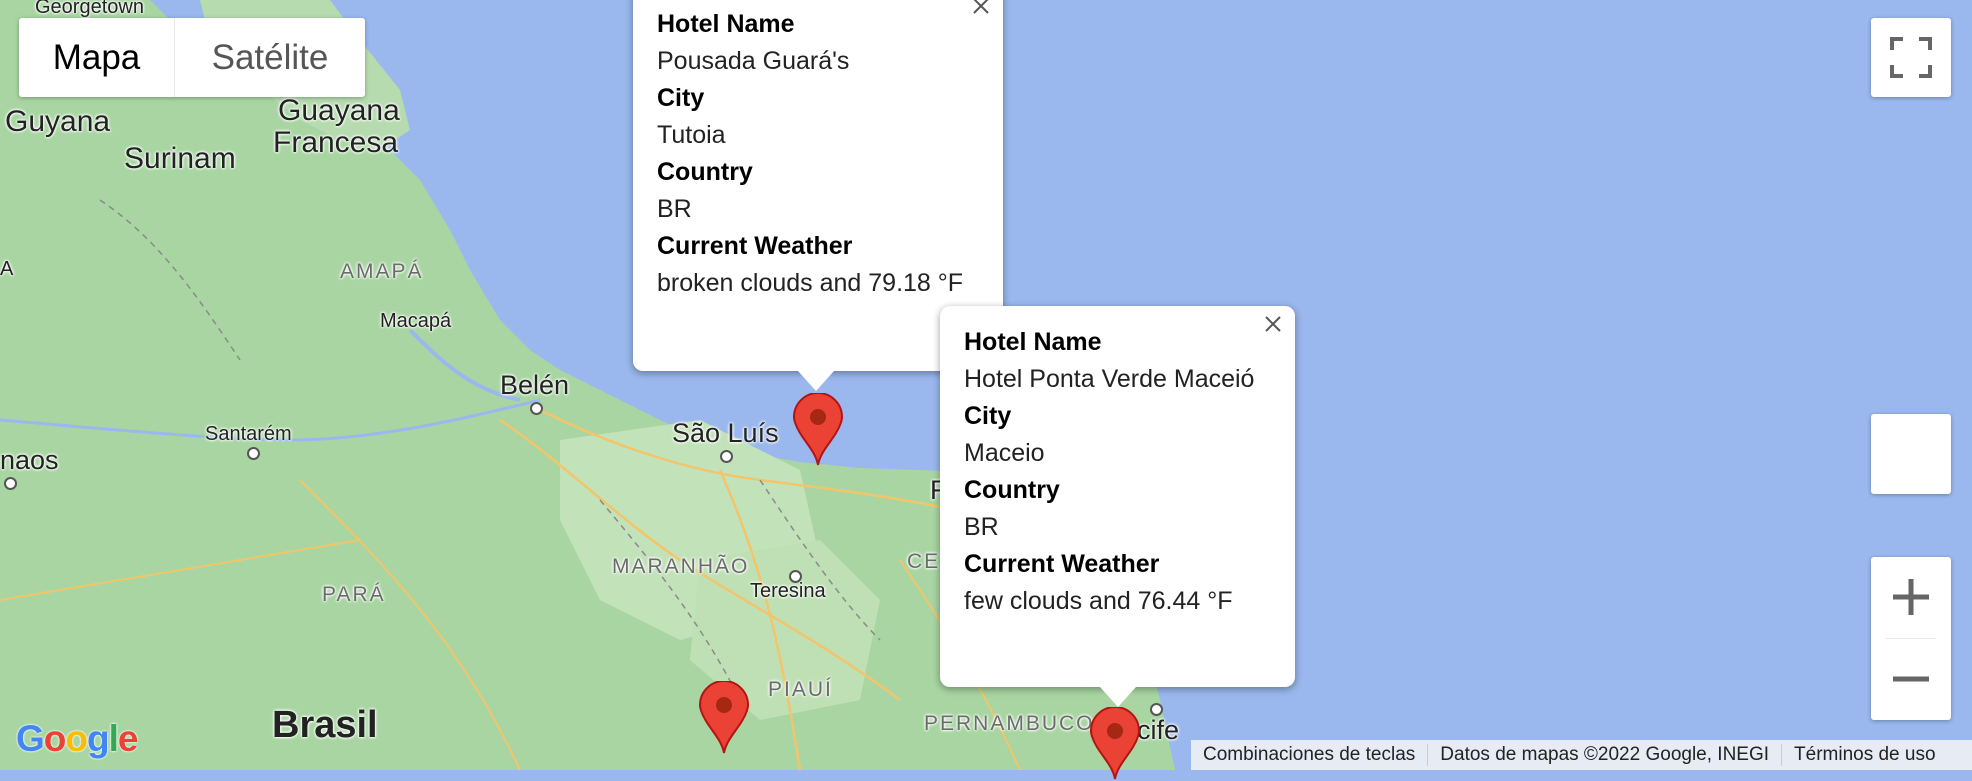 This screenshot has height=781, width=1972. Describe the element at coordinates (30, 738) in the screenshot. I see `logo-letter: G` at that location.